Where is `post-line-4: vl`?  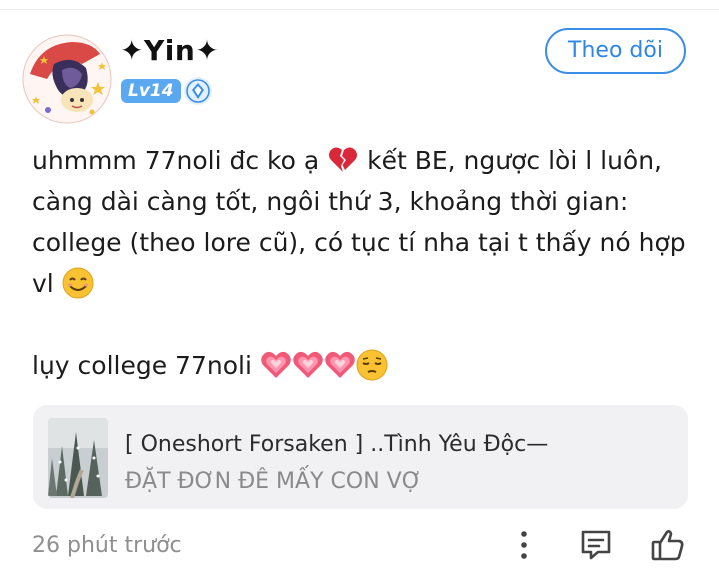
post-line-4: vl is located at coordinates (362, 283).